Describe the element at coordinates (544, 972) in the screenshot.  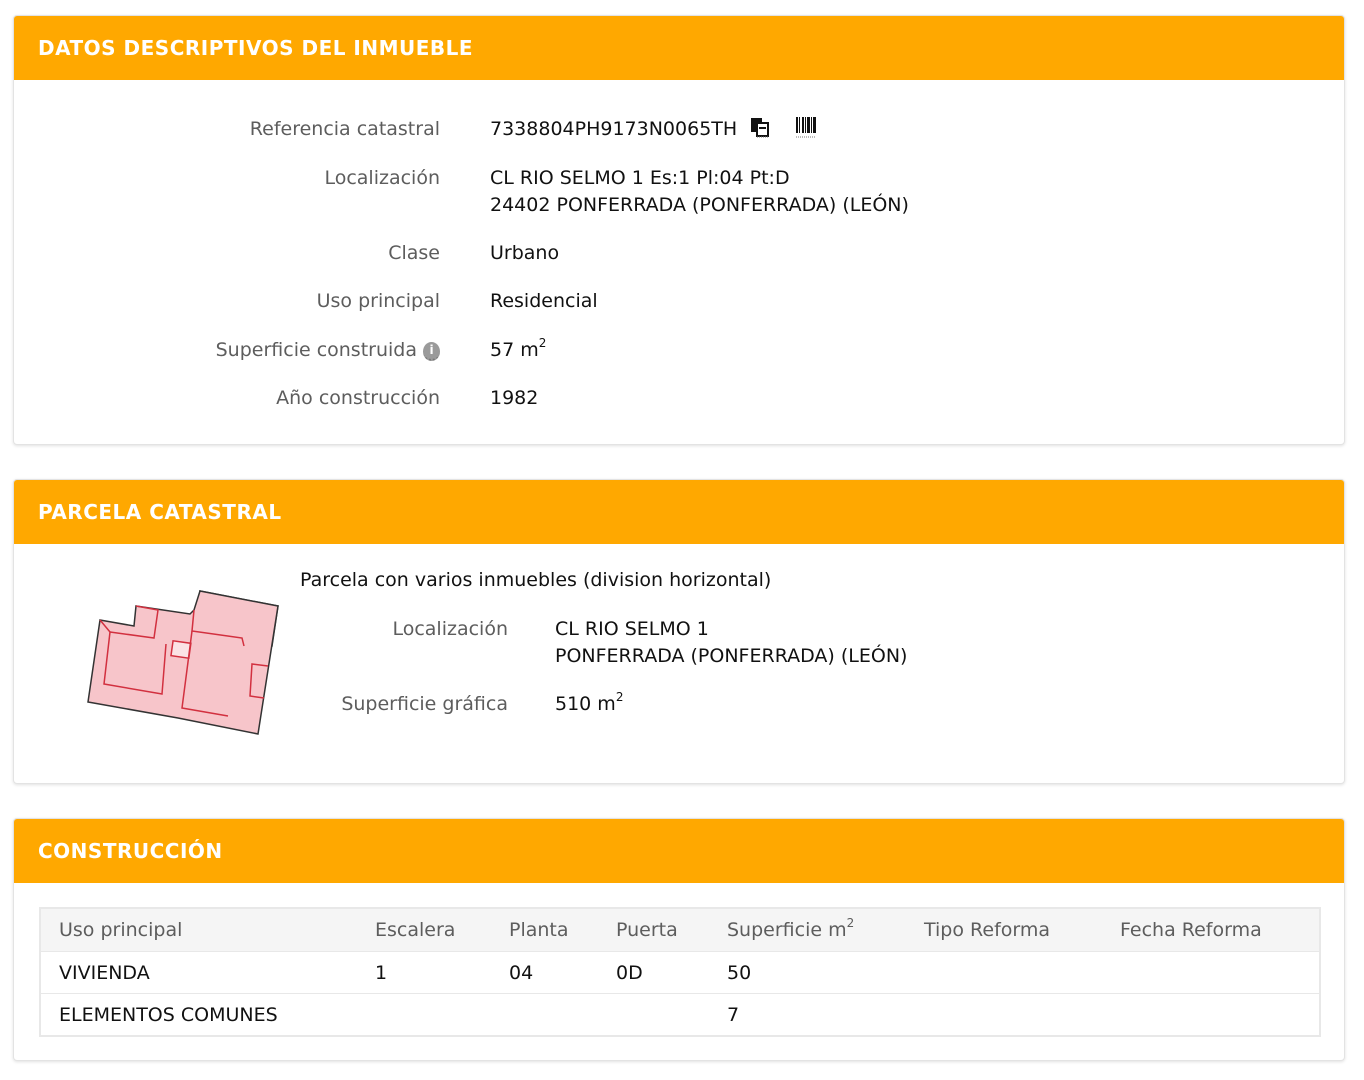
I see `cell-planta: 04` at that location.